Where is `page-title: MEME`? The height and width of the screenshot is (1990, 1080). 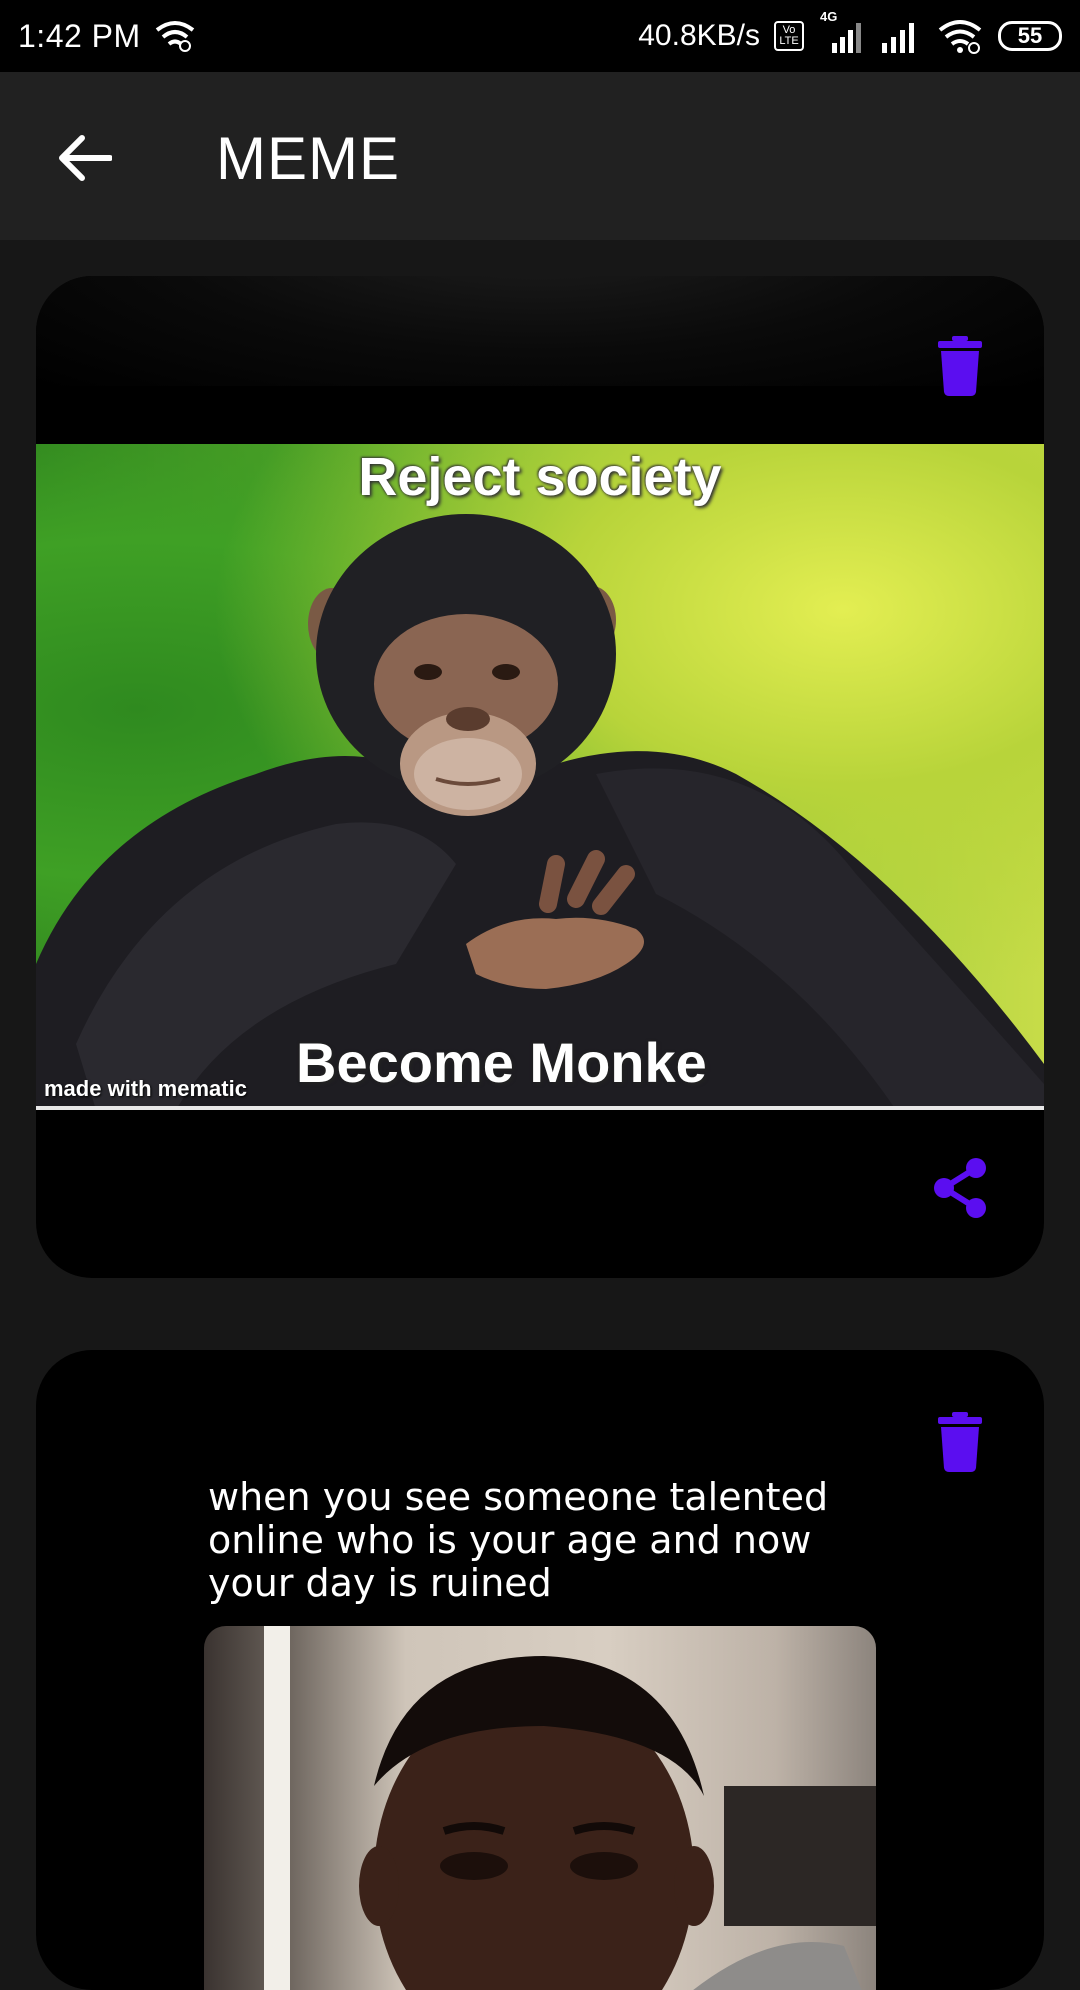
page-title: MEME is located at coordinates (308, 158).